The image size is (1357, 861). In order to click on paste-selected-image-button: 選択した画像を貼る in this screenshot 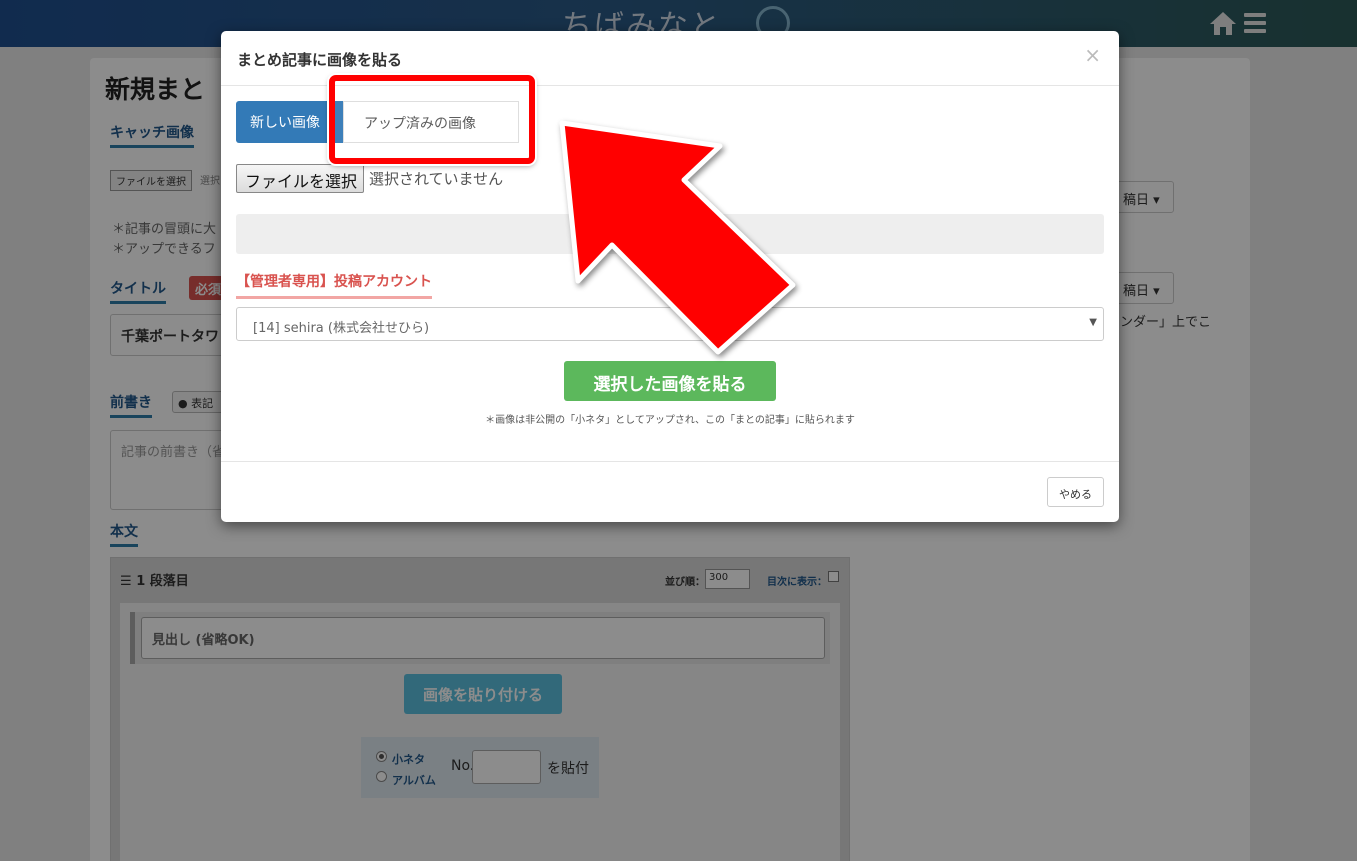, I will do `click(670, 381)`.